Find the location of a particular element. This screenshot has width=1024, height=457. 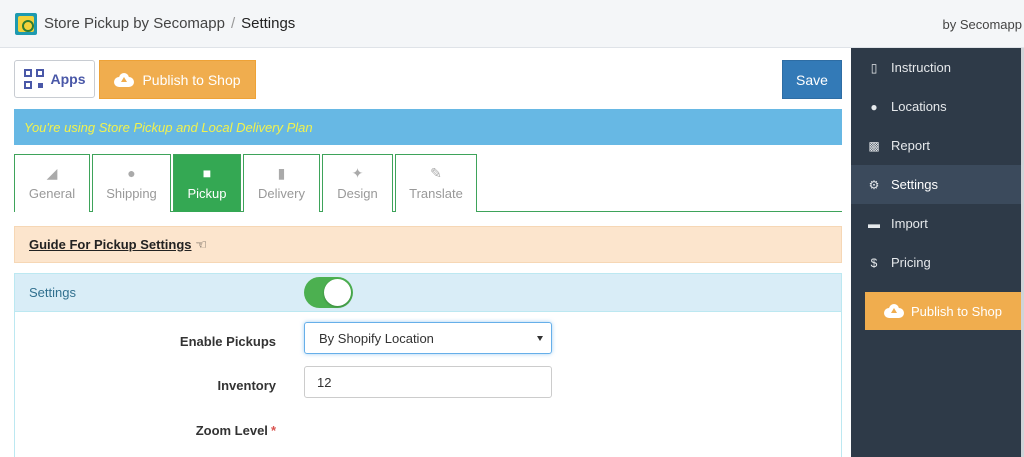

required-mark: * is located at coordinates (273, 430).